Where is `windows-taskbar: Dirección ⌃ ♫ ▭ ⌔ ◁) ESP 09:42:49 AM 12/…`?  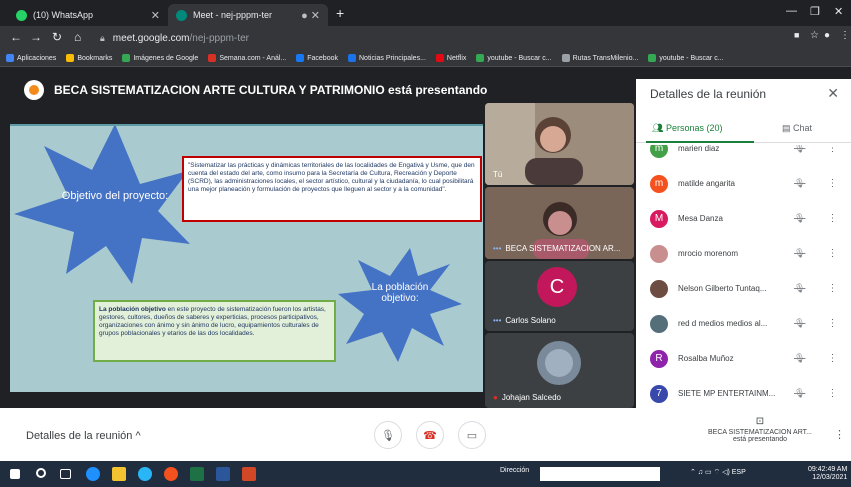 windows-taskbar: Dirección ⌃ ♫ ▭ ⌔ ◁) ESP 09:42:49 AM 12/… is located at coordinates (425, 474).